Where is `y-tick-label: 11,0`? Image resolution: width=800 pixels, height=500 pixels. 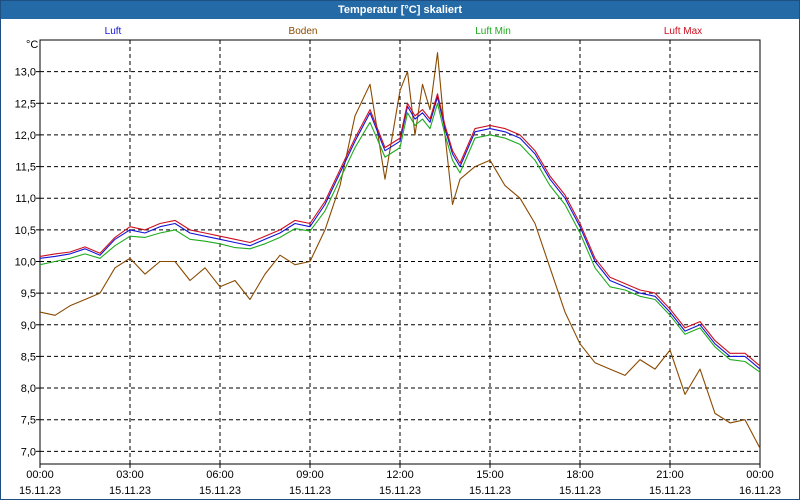 y-tick-label: 11,0 is located at coordinates (25, 199).